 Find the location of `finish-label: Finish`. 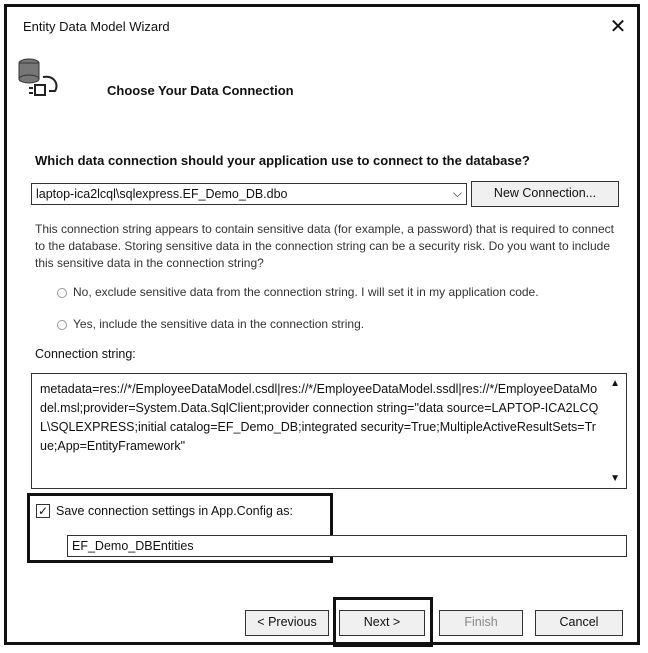

finish-label: Finish is located at coordinates (481, 622).